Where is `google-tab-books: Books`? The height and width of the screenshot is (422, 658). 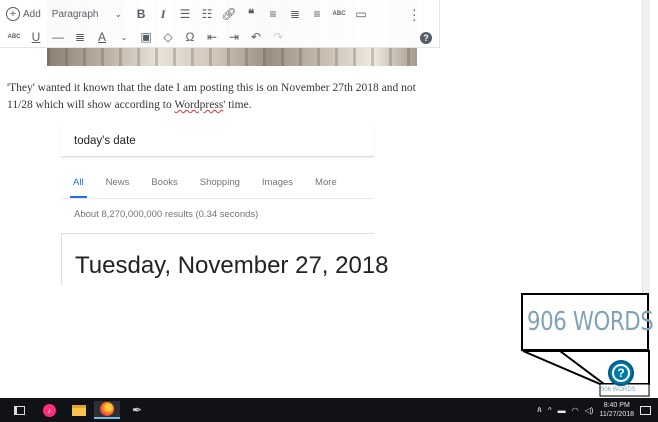 google-tab-books: Books is located at coordinates (164, 187).